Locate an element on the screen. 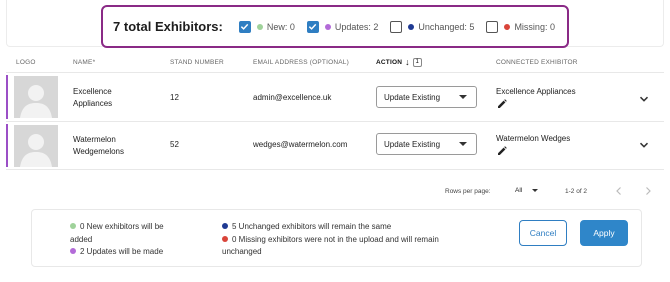 Image resolution: width=670 pixels, height=282 pixels. header-stand: STAND NUMBER is located at coordinates (197, 62).